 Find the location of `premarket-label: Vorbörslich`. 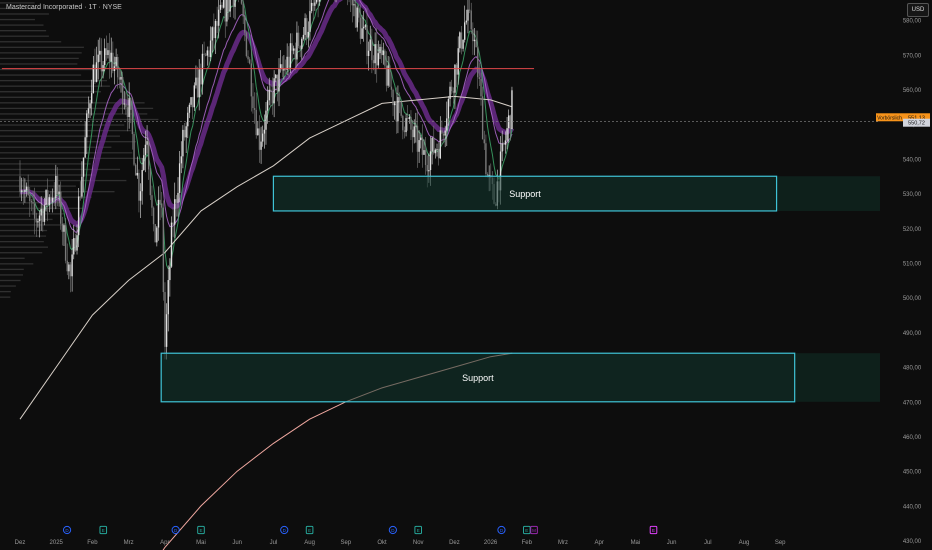

premarket-label: Vorbörslich is located at coordinates (889, 118).